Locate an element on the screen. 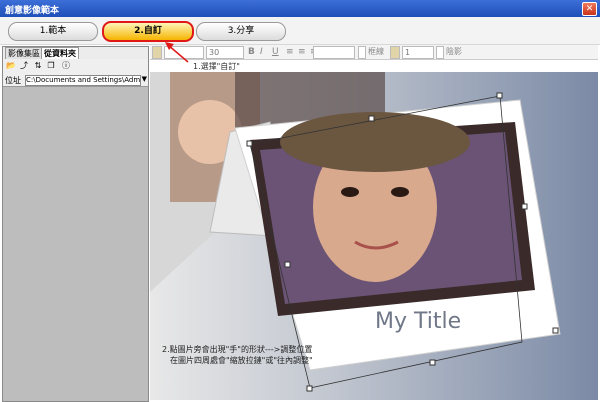 Image resolution: width=600 pixels, height=402 pixels. format-toolbar: 30 B I U ≡ ≡ ≡ 框線 1 陰影 is located at coordinates (374, 52).